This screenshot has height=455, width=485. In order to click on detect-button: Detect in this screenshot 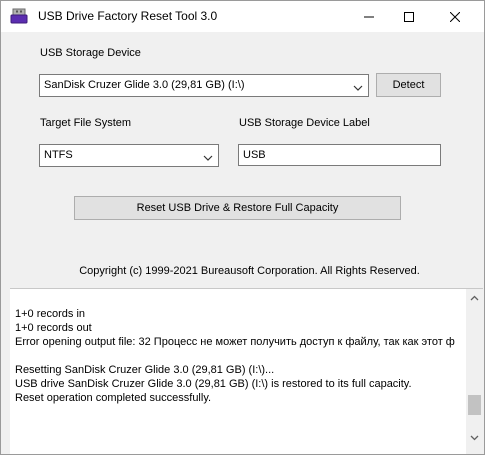, I will do `click(408, 85)`.